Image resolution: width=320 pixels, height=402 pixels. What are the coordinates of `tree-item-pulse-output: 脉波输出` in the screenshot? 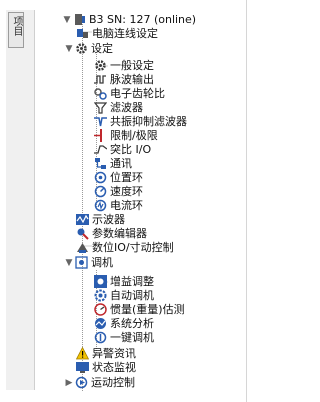 It's located at (124, 79).